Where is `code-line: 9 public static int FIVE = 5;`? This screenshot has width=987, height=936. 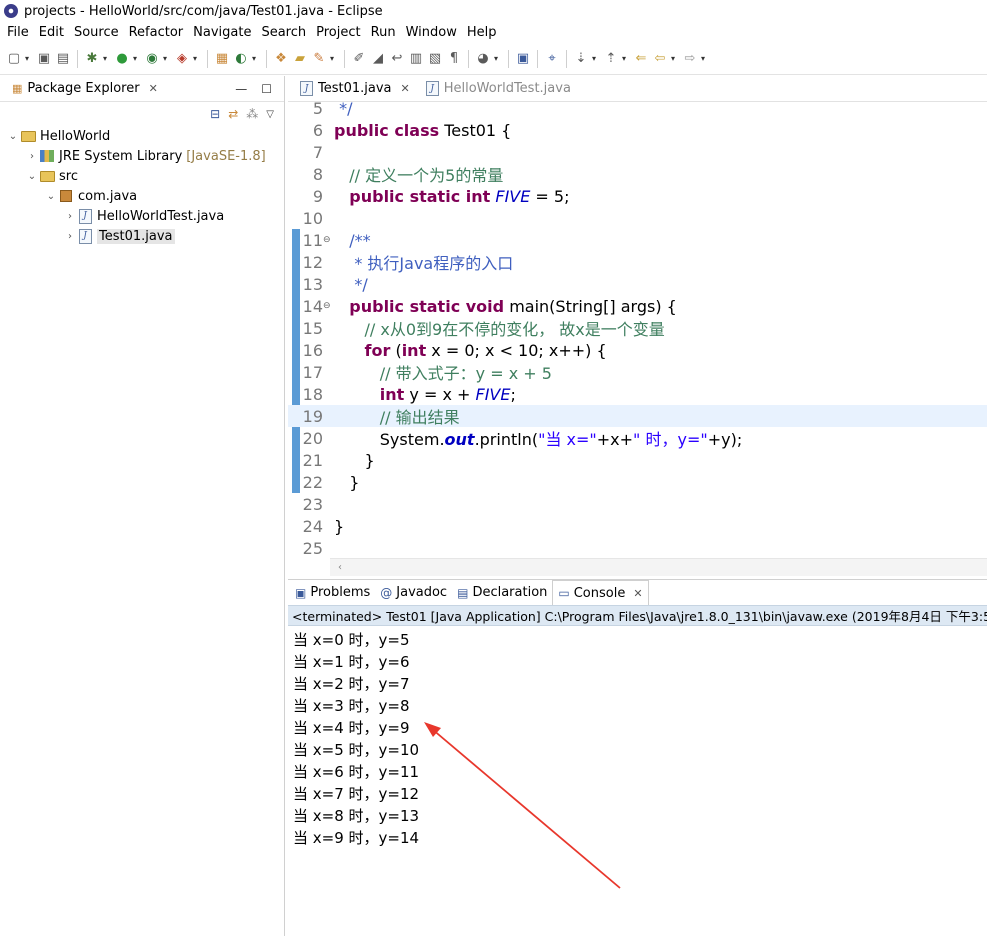
code-line: 9 public static int FIVE = 5; is located at coordinates (637, 196).